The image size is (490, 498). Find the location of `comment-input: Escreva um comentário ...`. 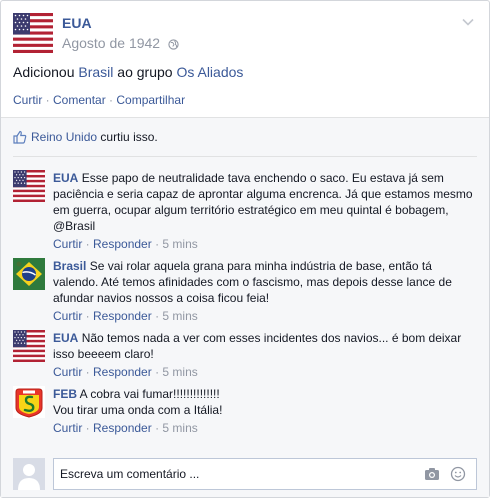

comment-input: Escreva um comentário ... is located at coordinates (265, 474).